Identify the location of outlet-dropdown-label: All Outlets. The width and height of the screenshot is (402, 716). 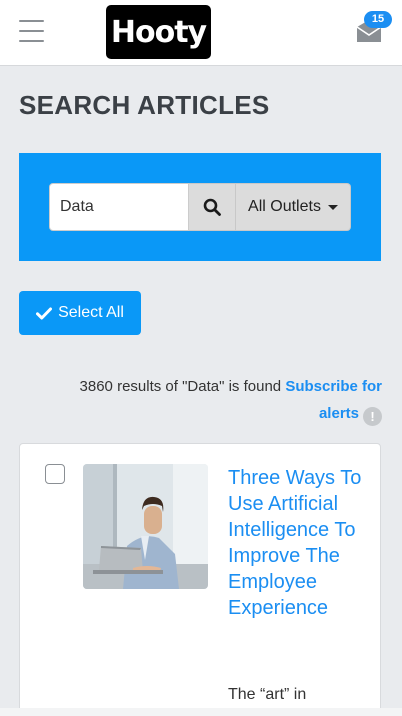
(284, 206).